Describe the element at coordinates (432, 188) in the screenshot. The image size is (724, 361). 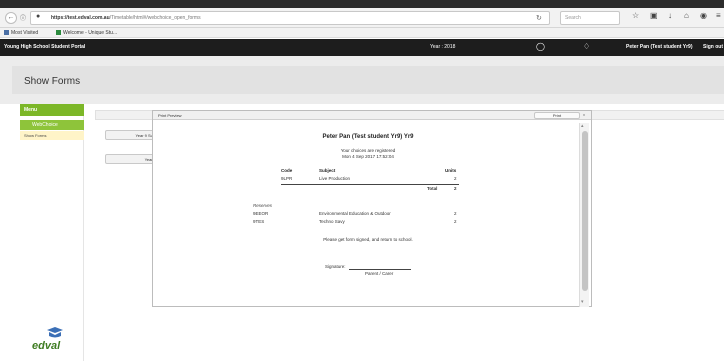
I see `total-label: Total` at that location.